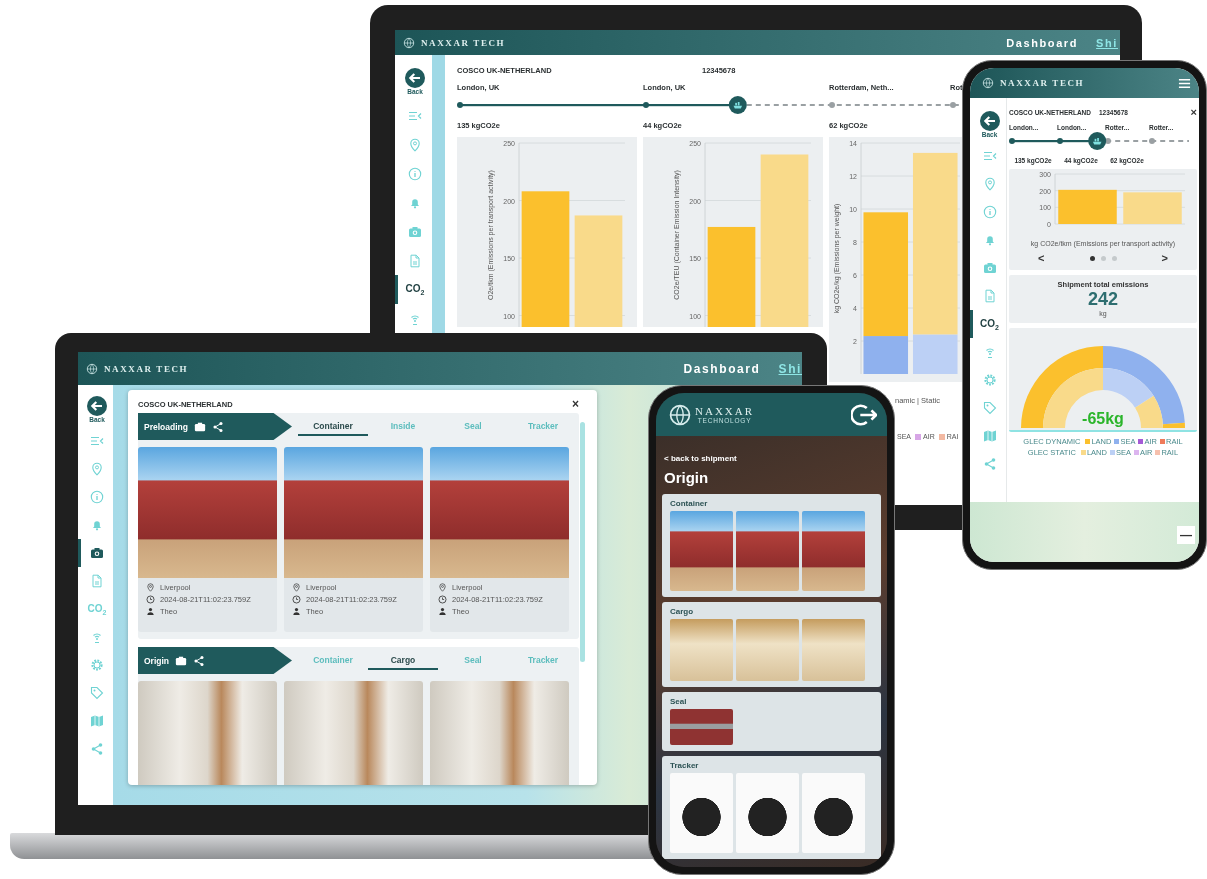 The height and width of the screenshot is (879, 1207). Describe the element at coordinates (679, 701) in the screenshot. I see `group-title: Seal` at that location.